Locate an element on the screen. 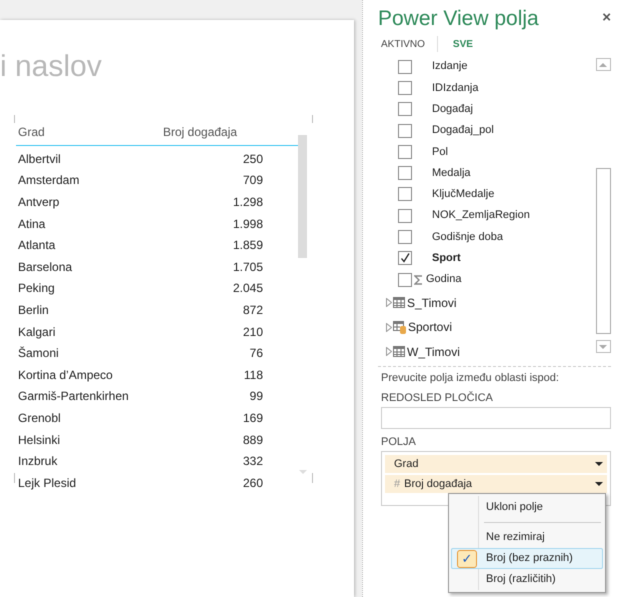 This screenshot has height=597, width=625. table-cell-text: 1.705 is located at coordinates (247, 267).